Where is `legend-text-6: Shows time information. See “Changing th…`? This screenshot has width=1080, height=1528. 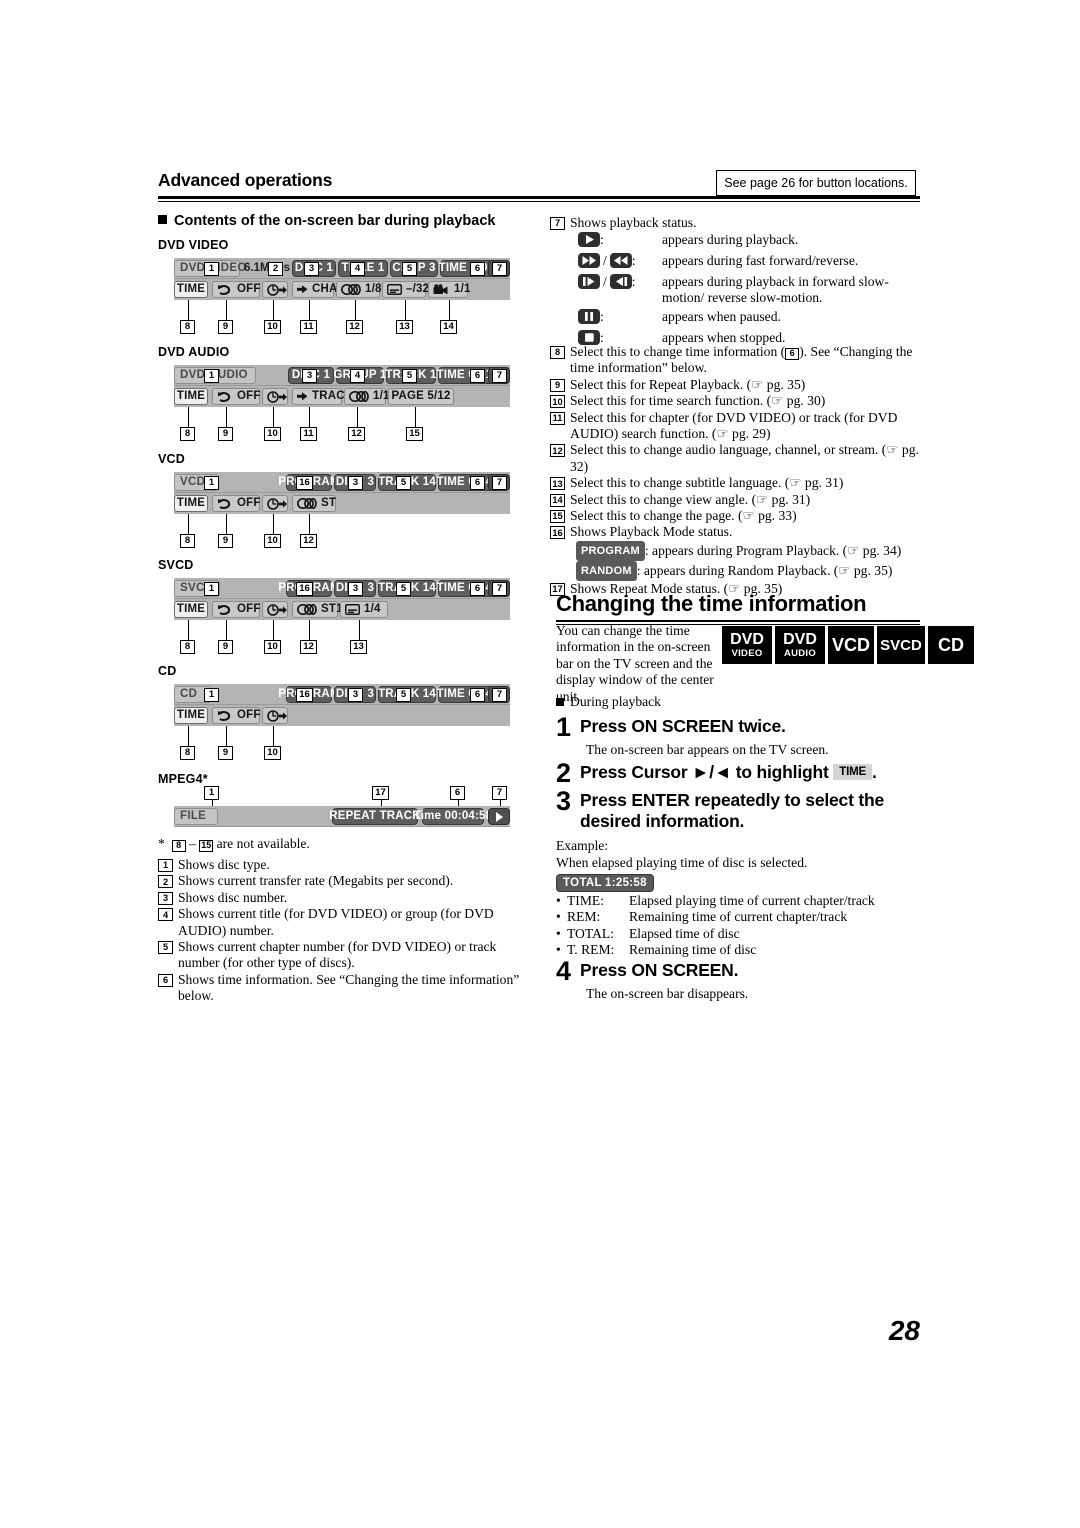
legend-text-6: Shows time information. See “Changing th… is located at coordinates (349, 987).